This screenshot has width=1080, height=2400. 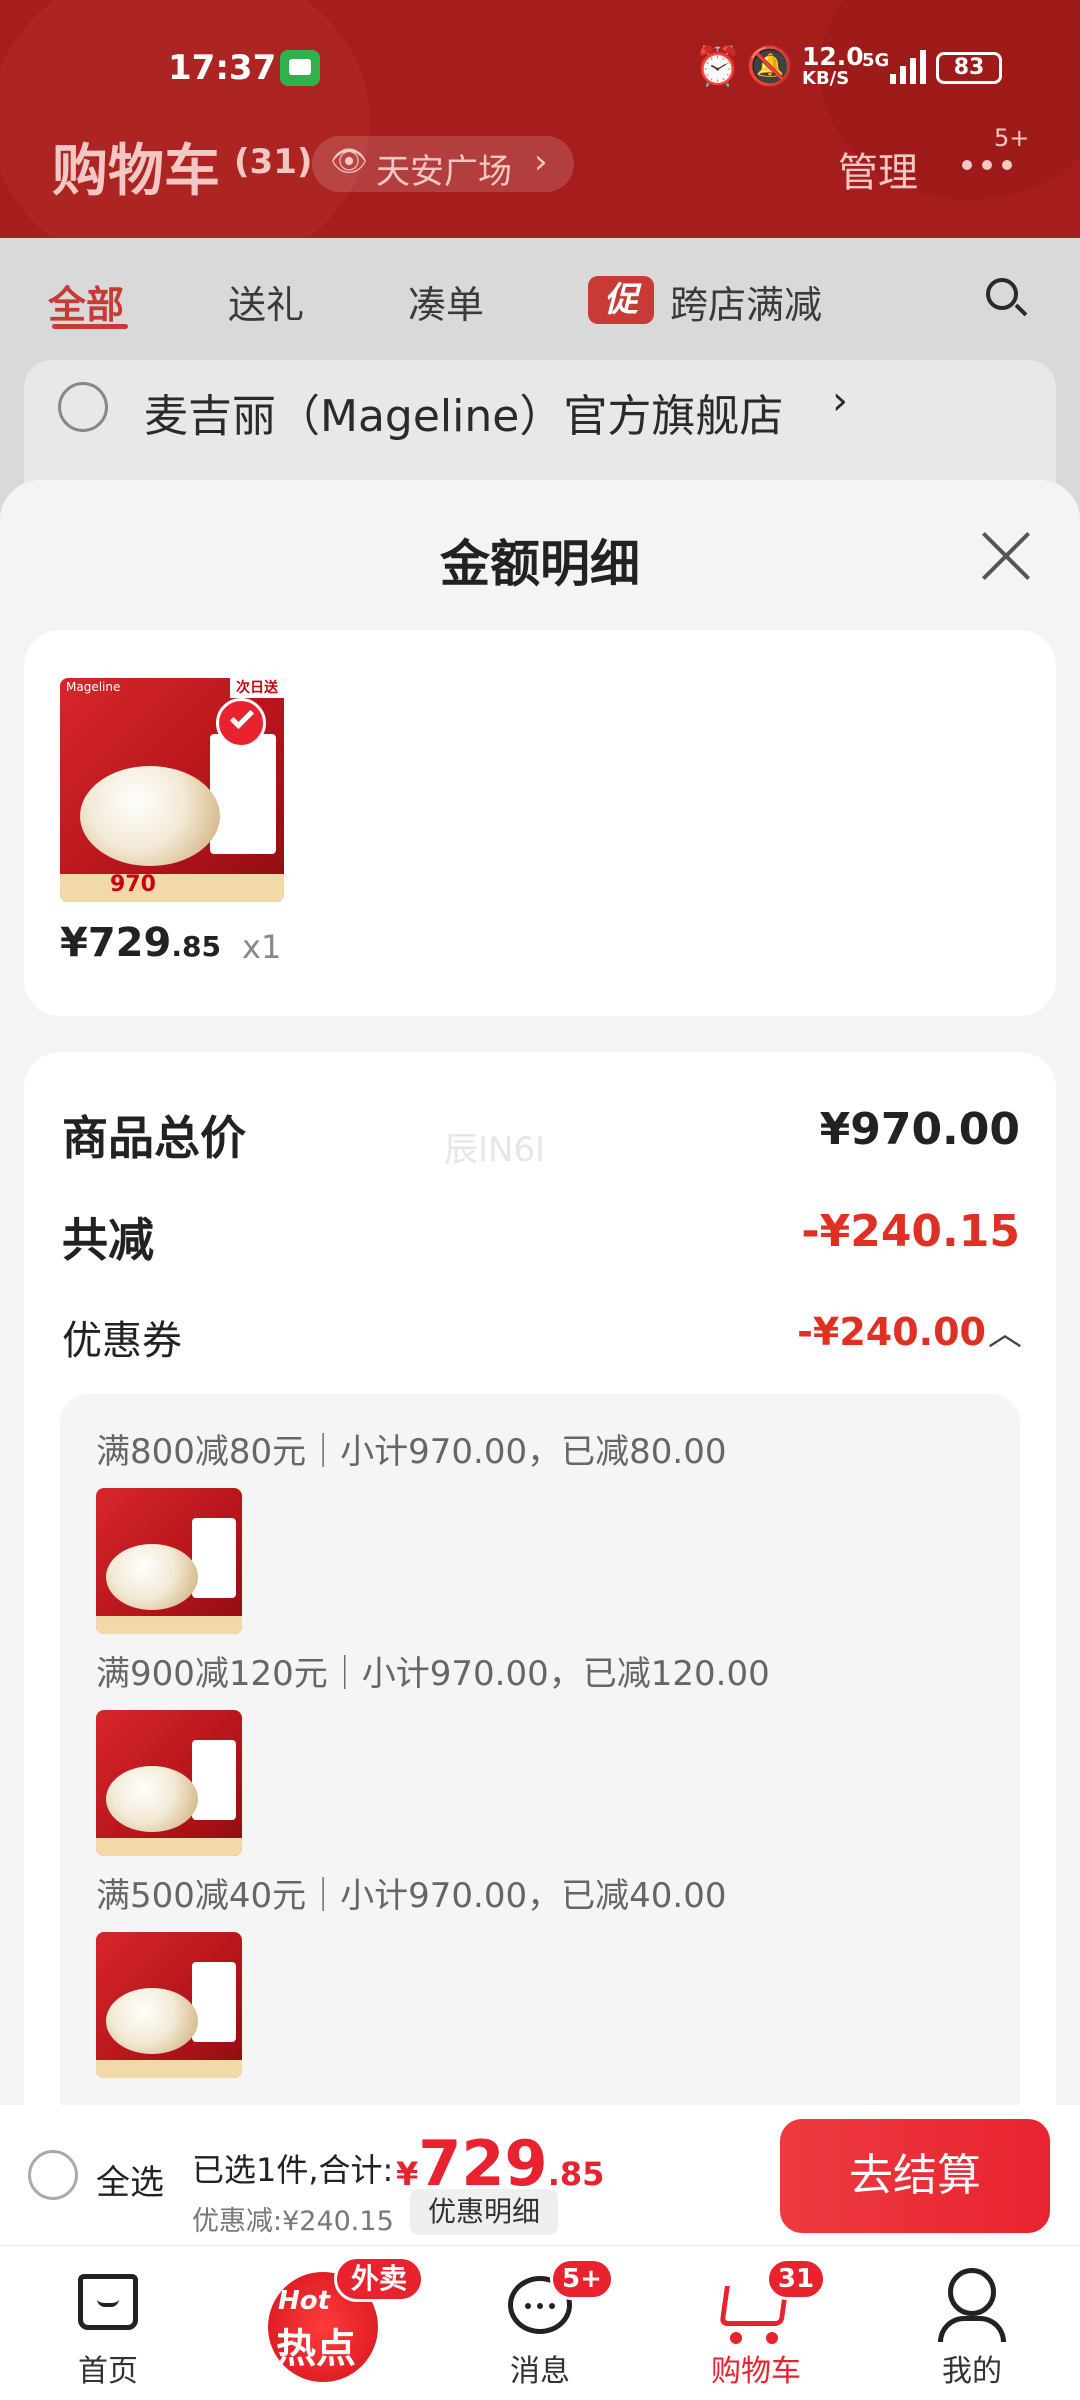 I want to click on hot-en-label: Hot, so click(x=304, y=2301).